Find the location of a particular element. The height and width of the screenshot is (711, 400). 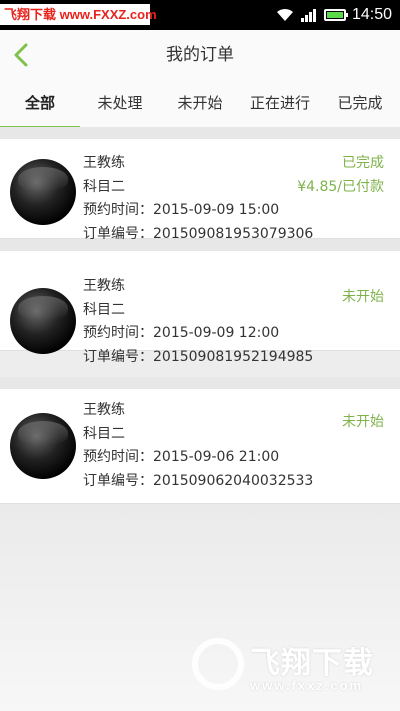

order-tabs: 全部 未处理 未开始 正在进行 已完成 is located at coordinates (200, 104).